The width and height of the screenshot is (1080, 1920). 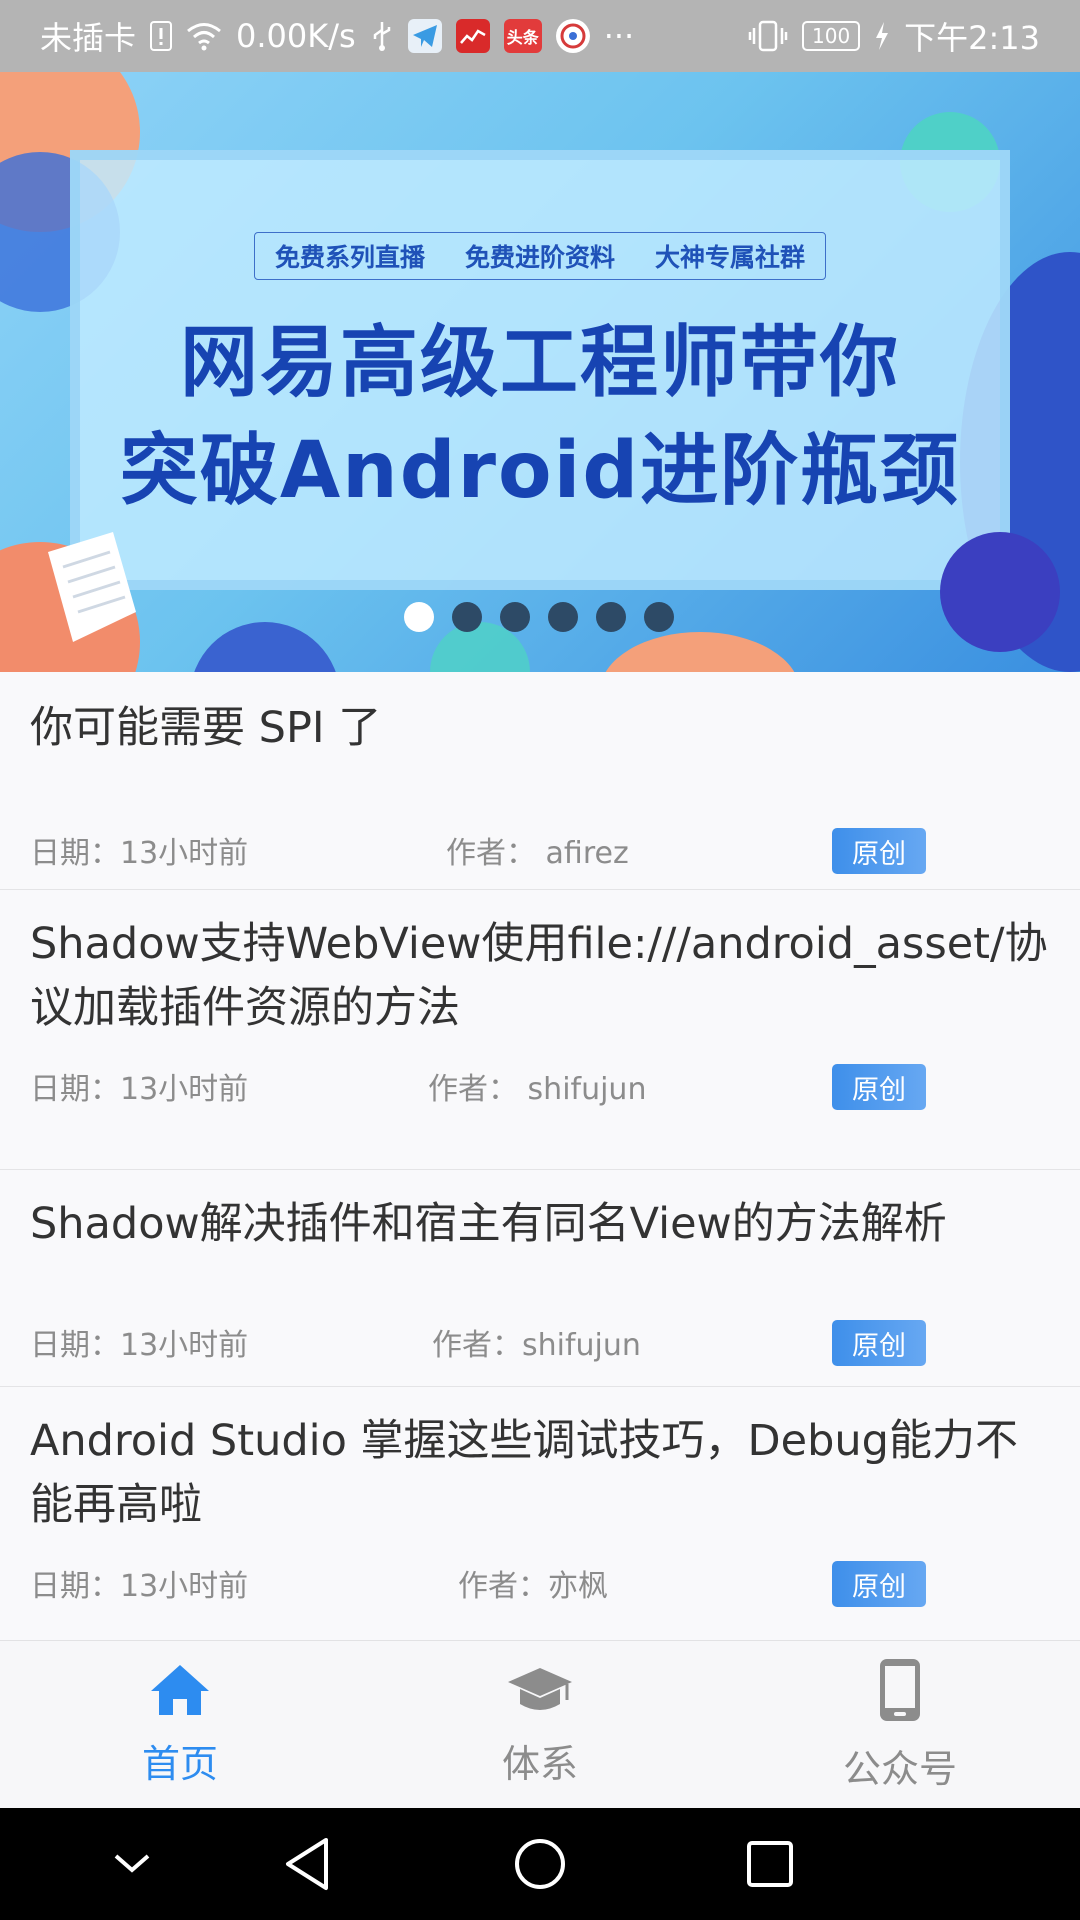 What do you see at coordinates (88, 38) in the screenshot?
I see `carrier-text: 未插卡` at bounding box center [88, 38].